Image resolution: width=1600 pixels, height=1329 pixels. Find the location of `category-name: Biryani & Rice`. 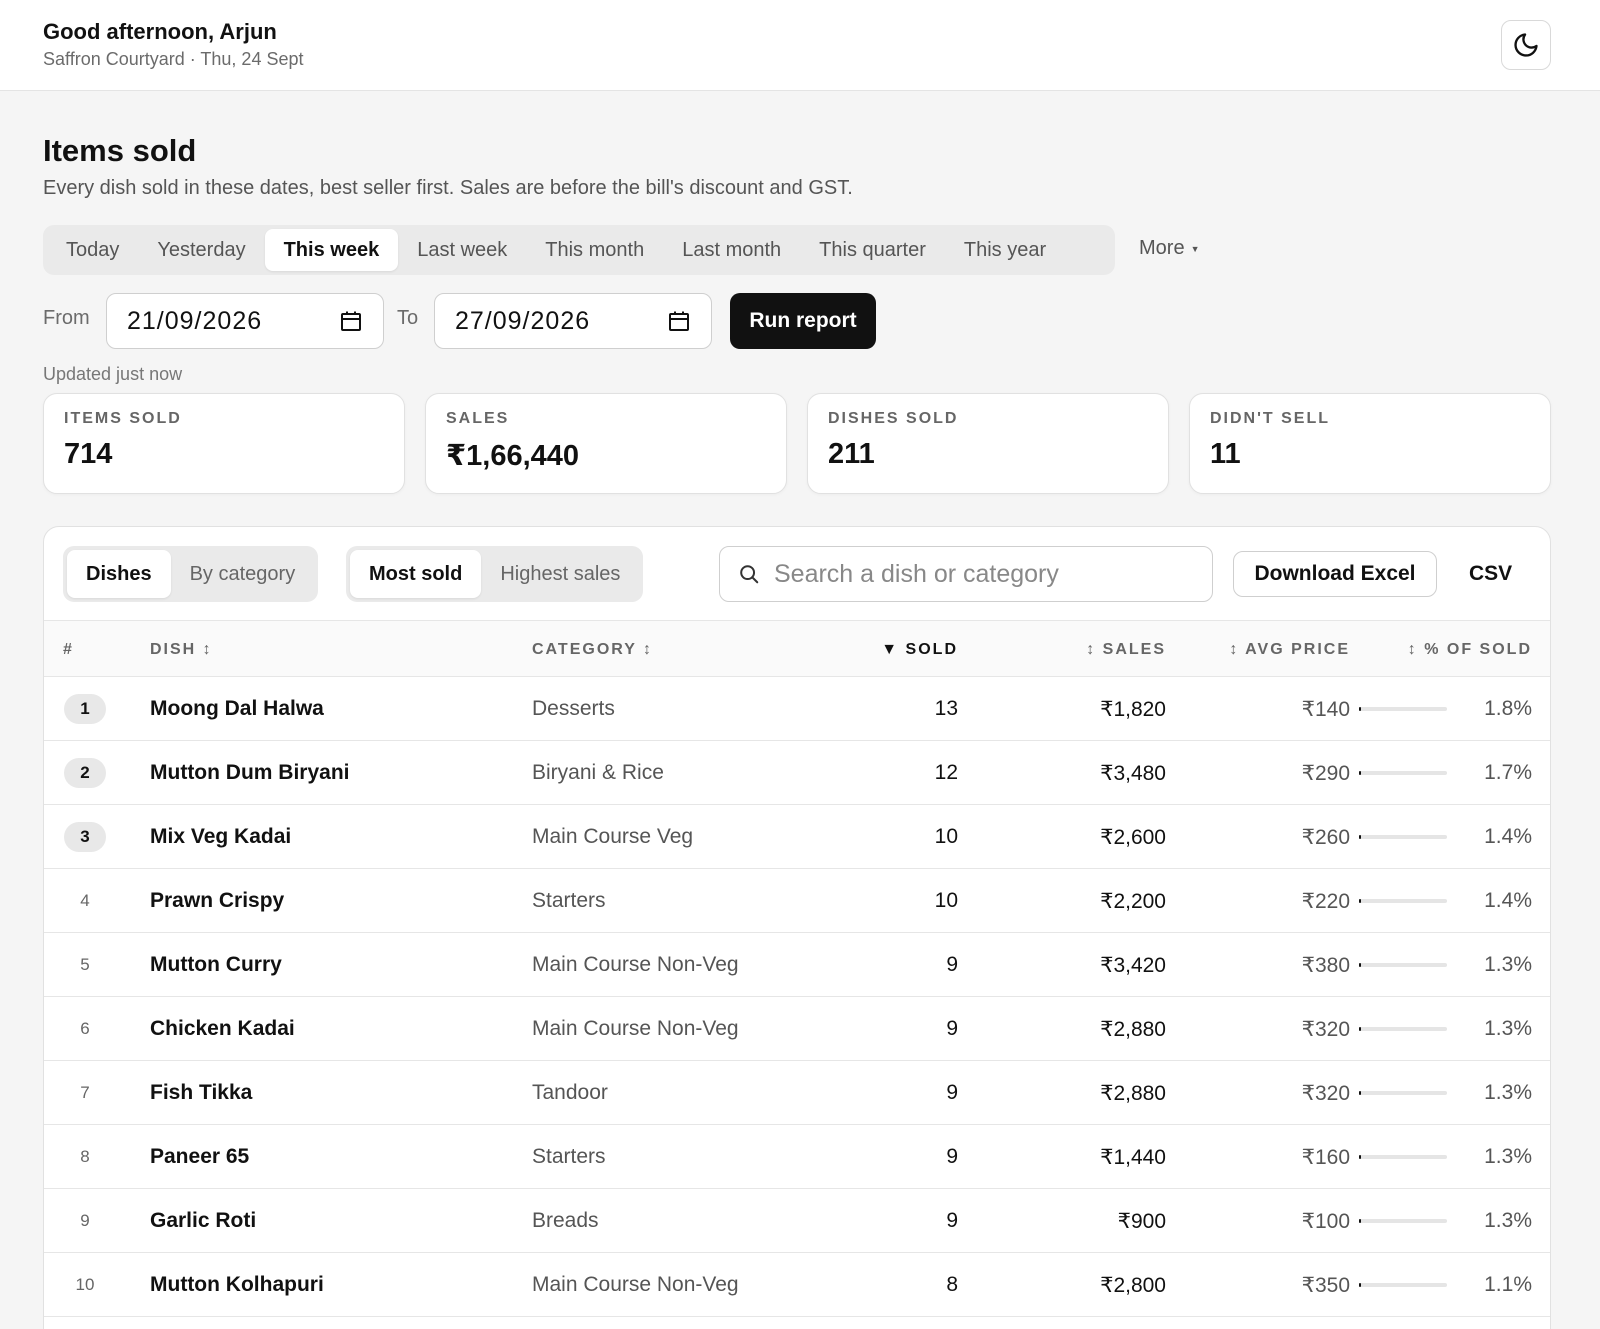

category-name: Biryani & Rice is located at coordinates (598, 772).